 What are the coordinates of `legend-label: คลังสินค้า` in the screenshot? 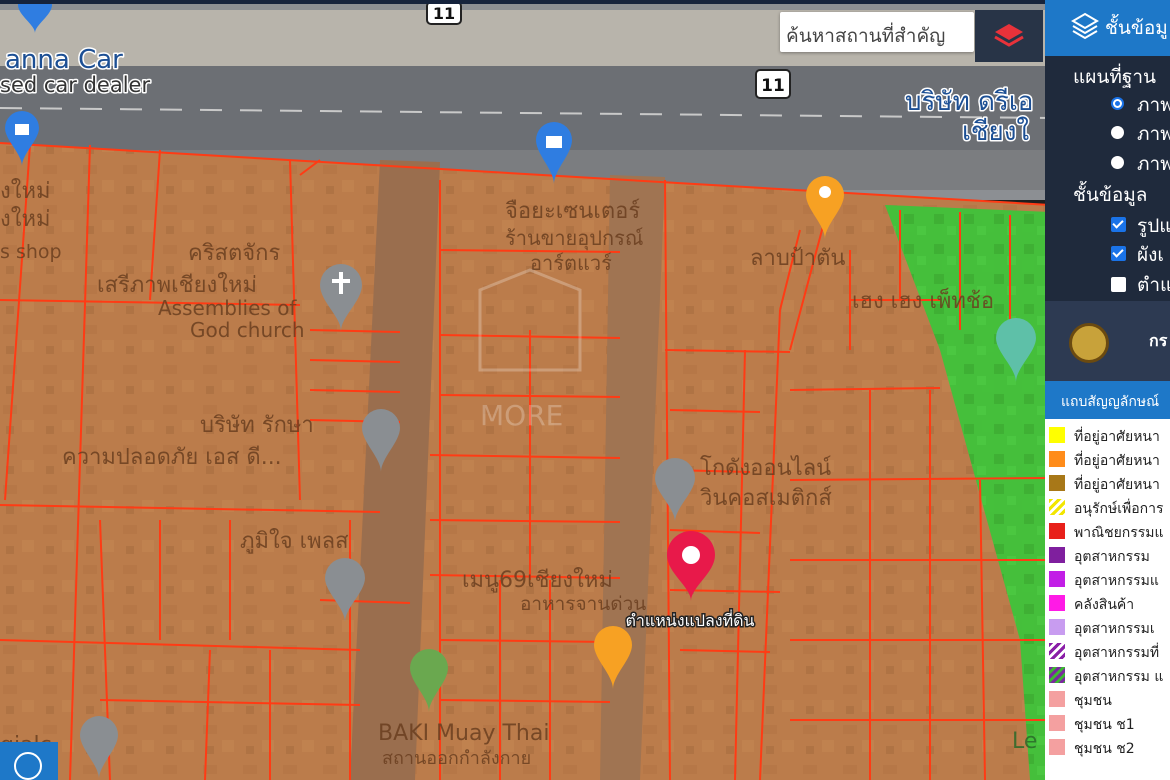 It's located at (1104, 605).